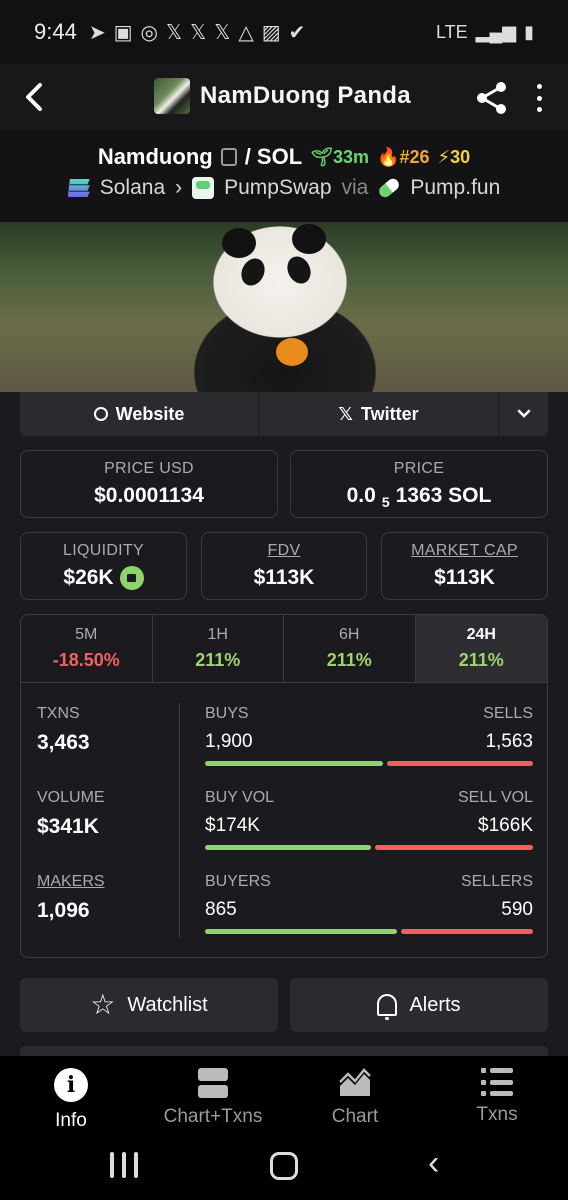 The width and height of the screenshot is (568, 1200). I want to click on share-icon, so click(491, 98).